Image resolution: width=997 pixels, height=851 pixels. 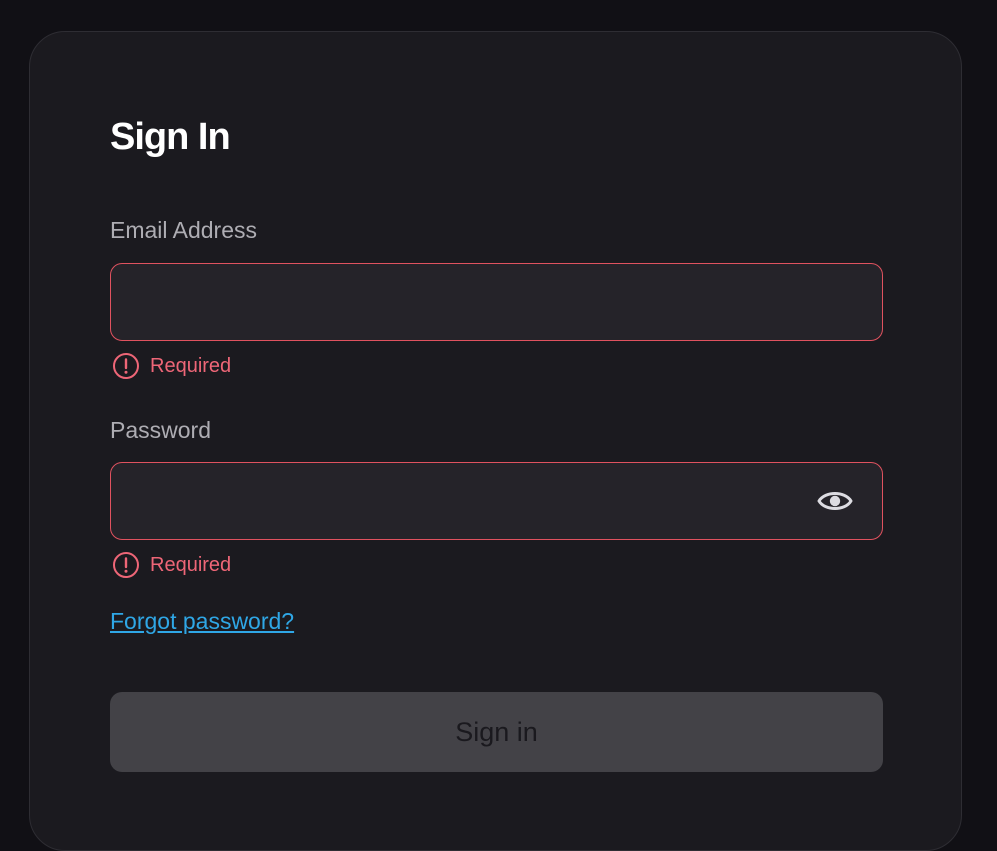 I want to click on email-error: Required, so click(x=171, y=366).